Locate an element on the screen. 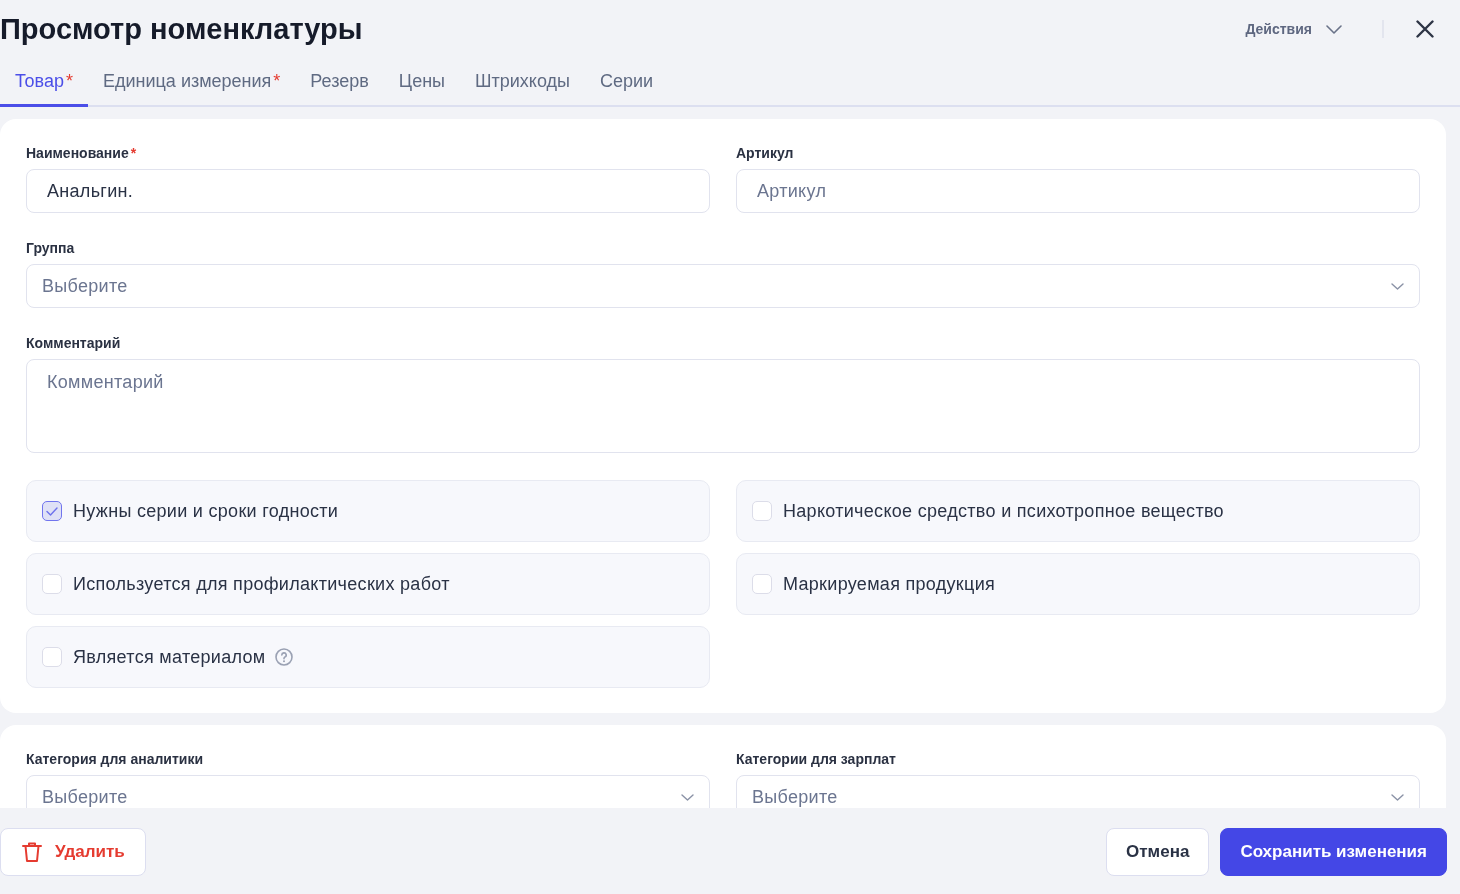 This screenshot has height=894, width=1460. tab: Цены is located at coordinates (422, 82).